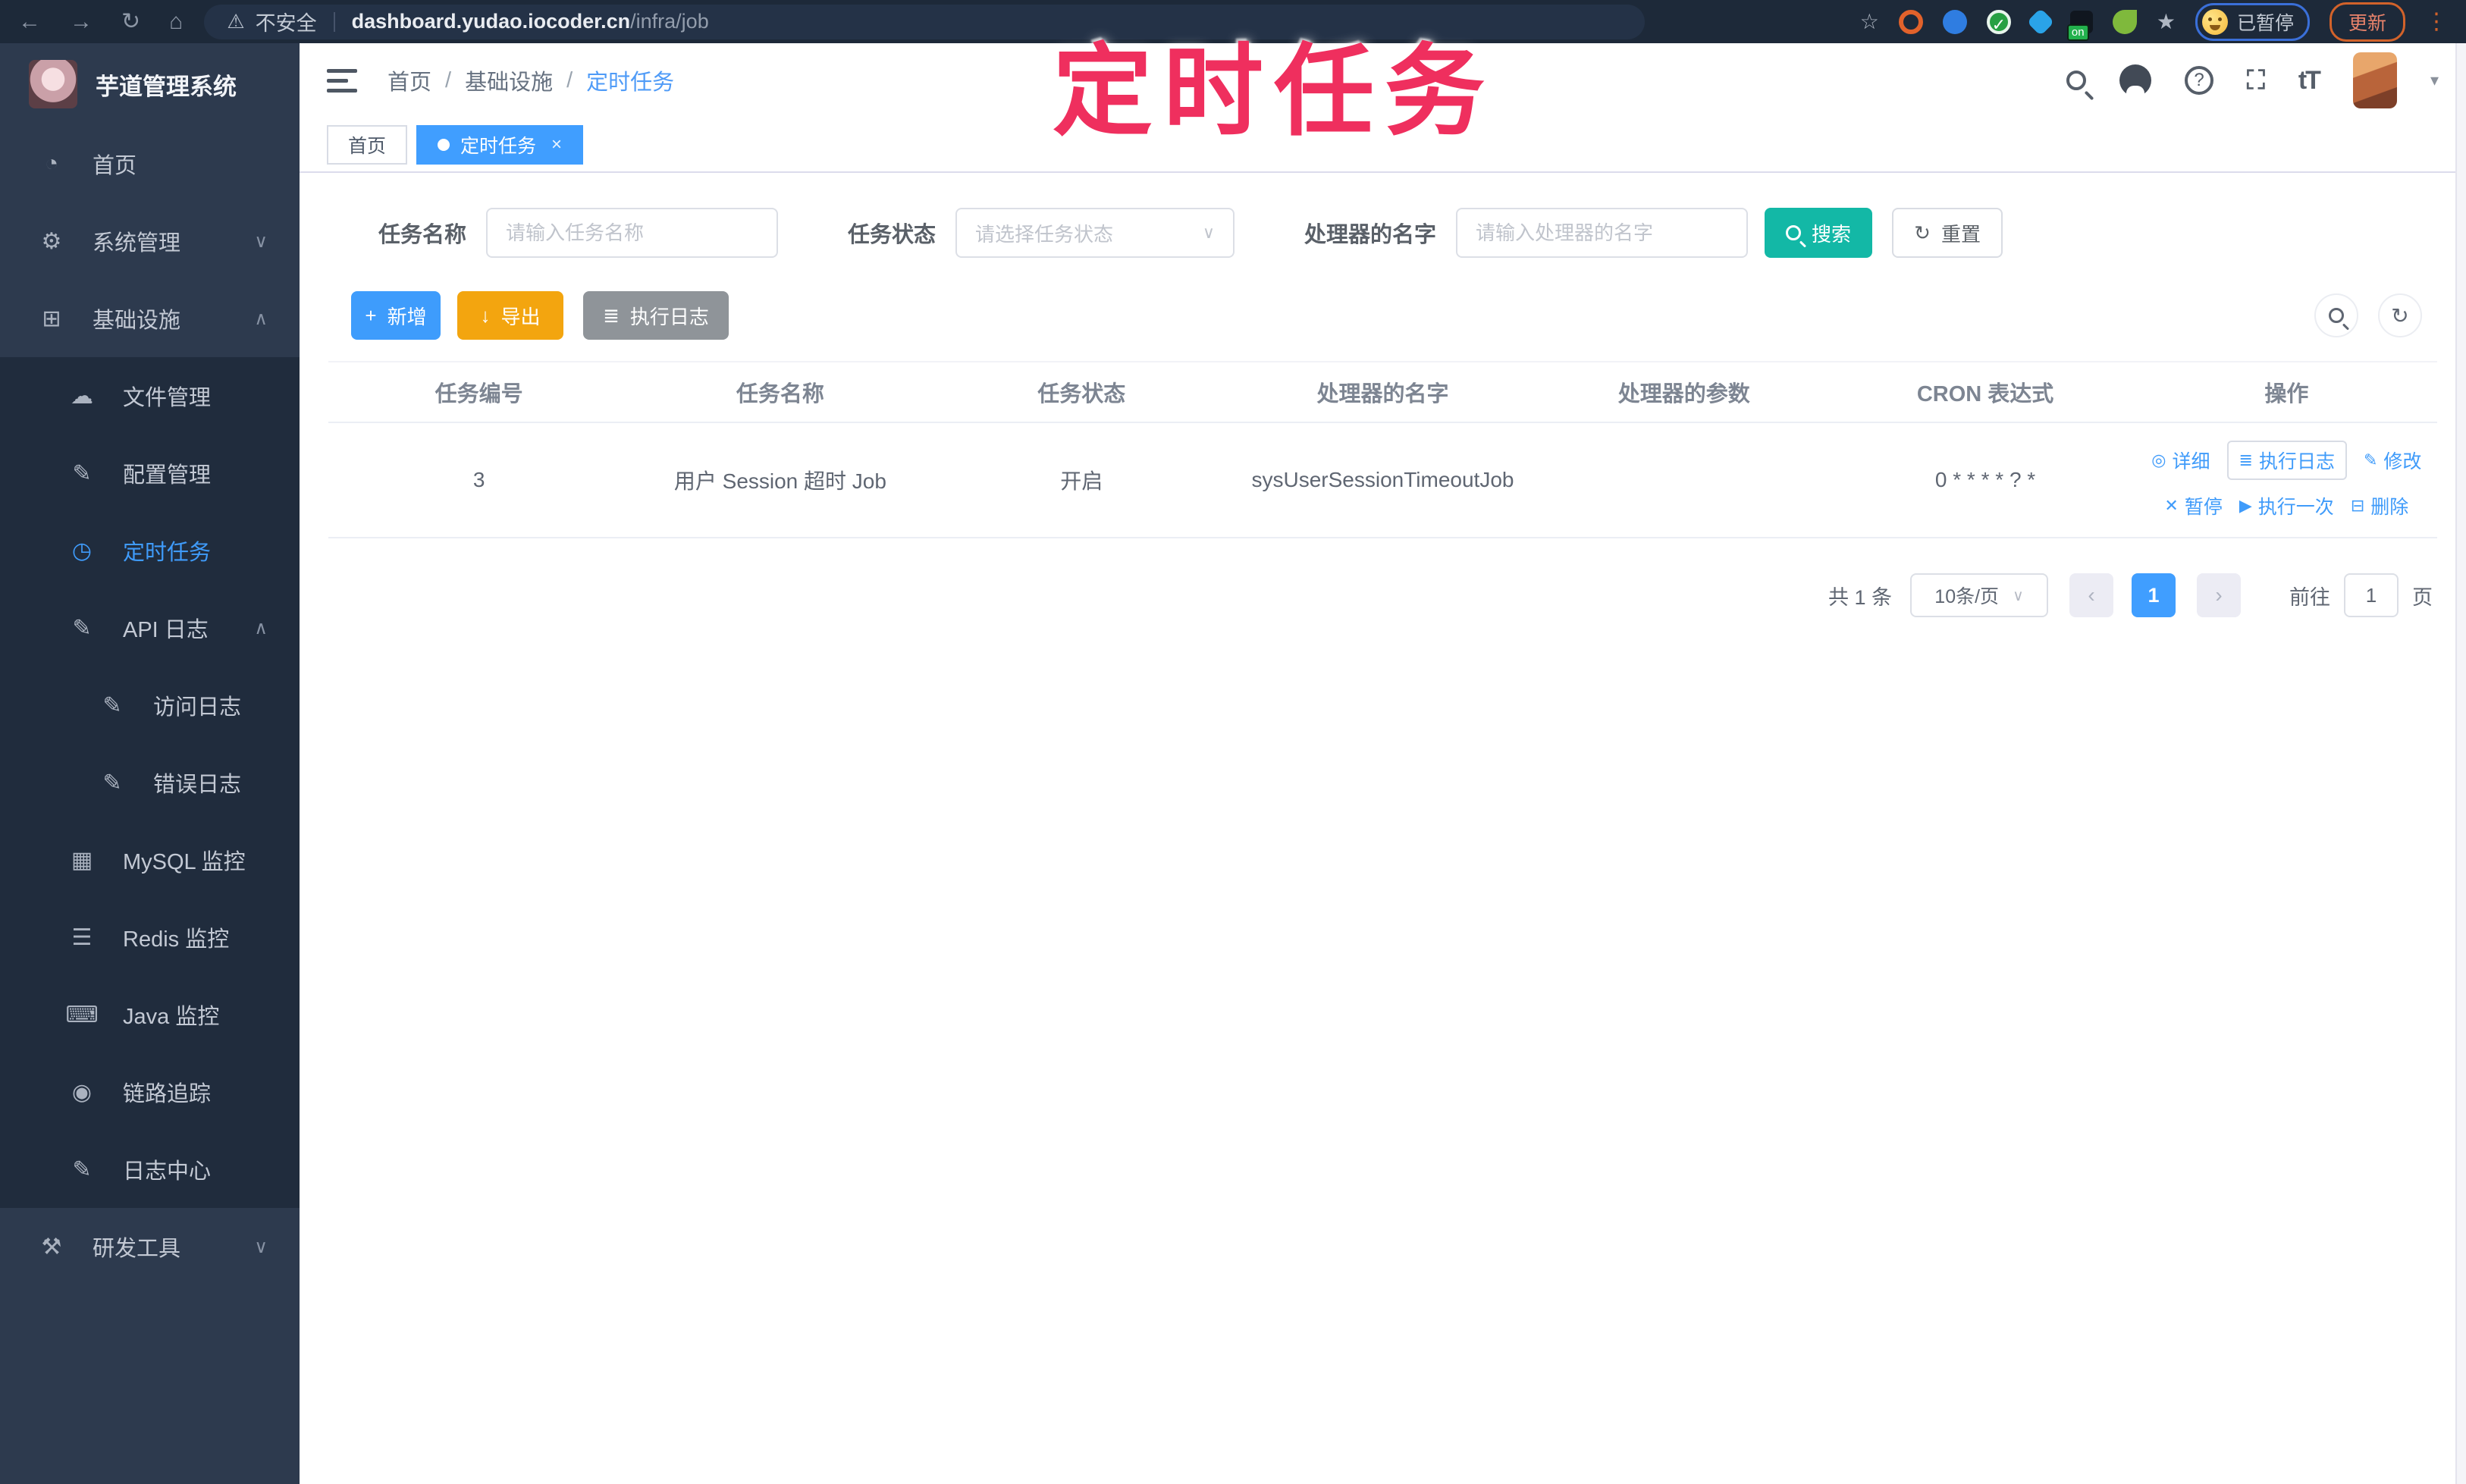 This screenshot has width=2466, height=1484. I want to click on toolbox-icon: ⚒, so click(51, 1247).